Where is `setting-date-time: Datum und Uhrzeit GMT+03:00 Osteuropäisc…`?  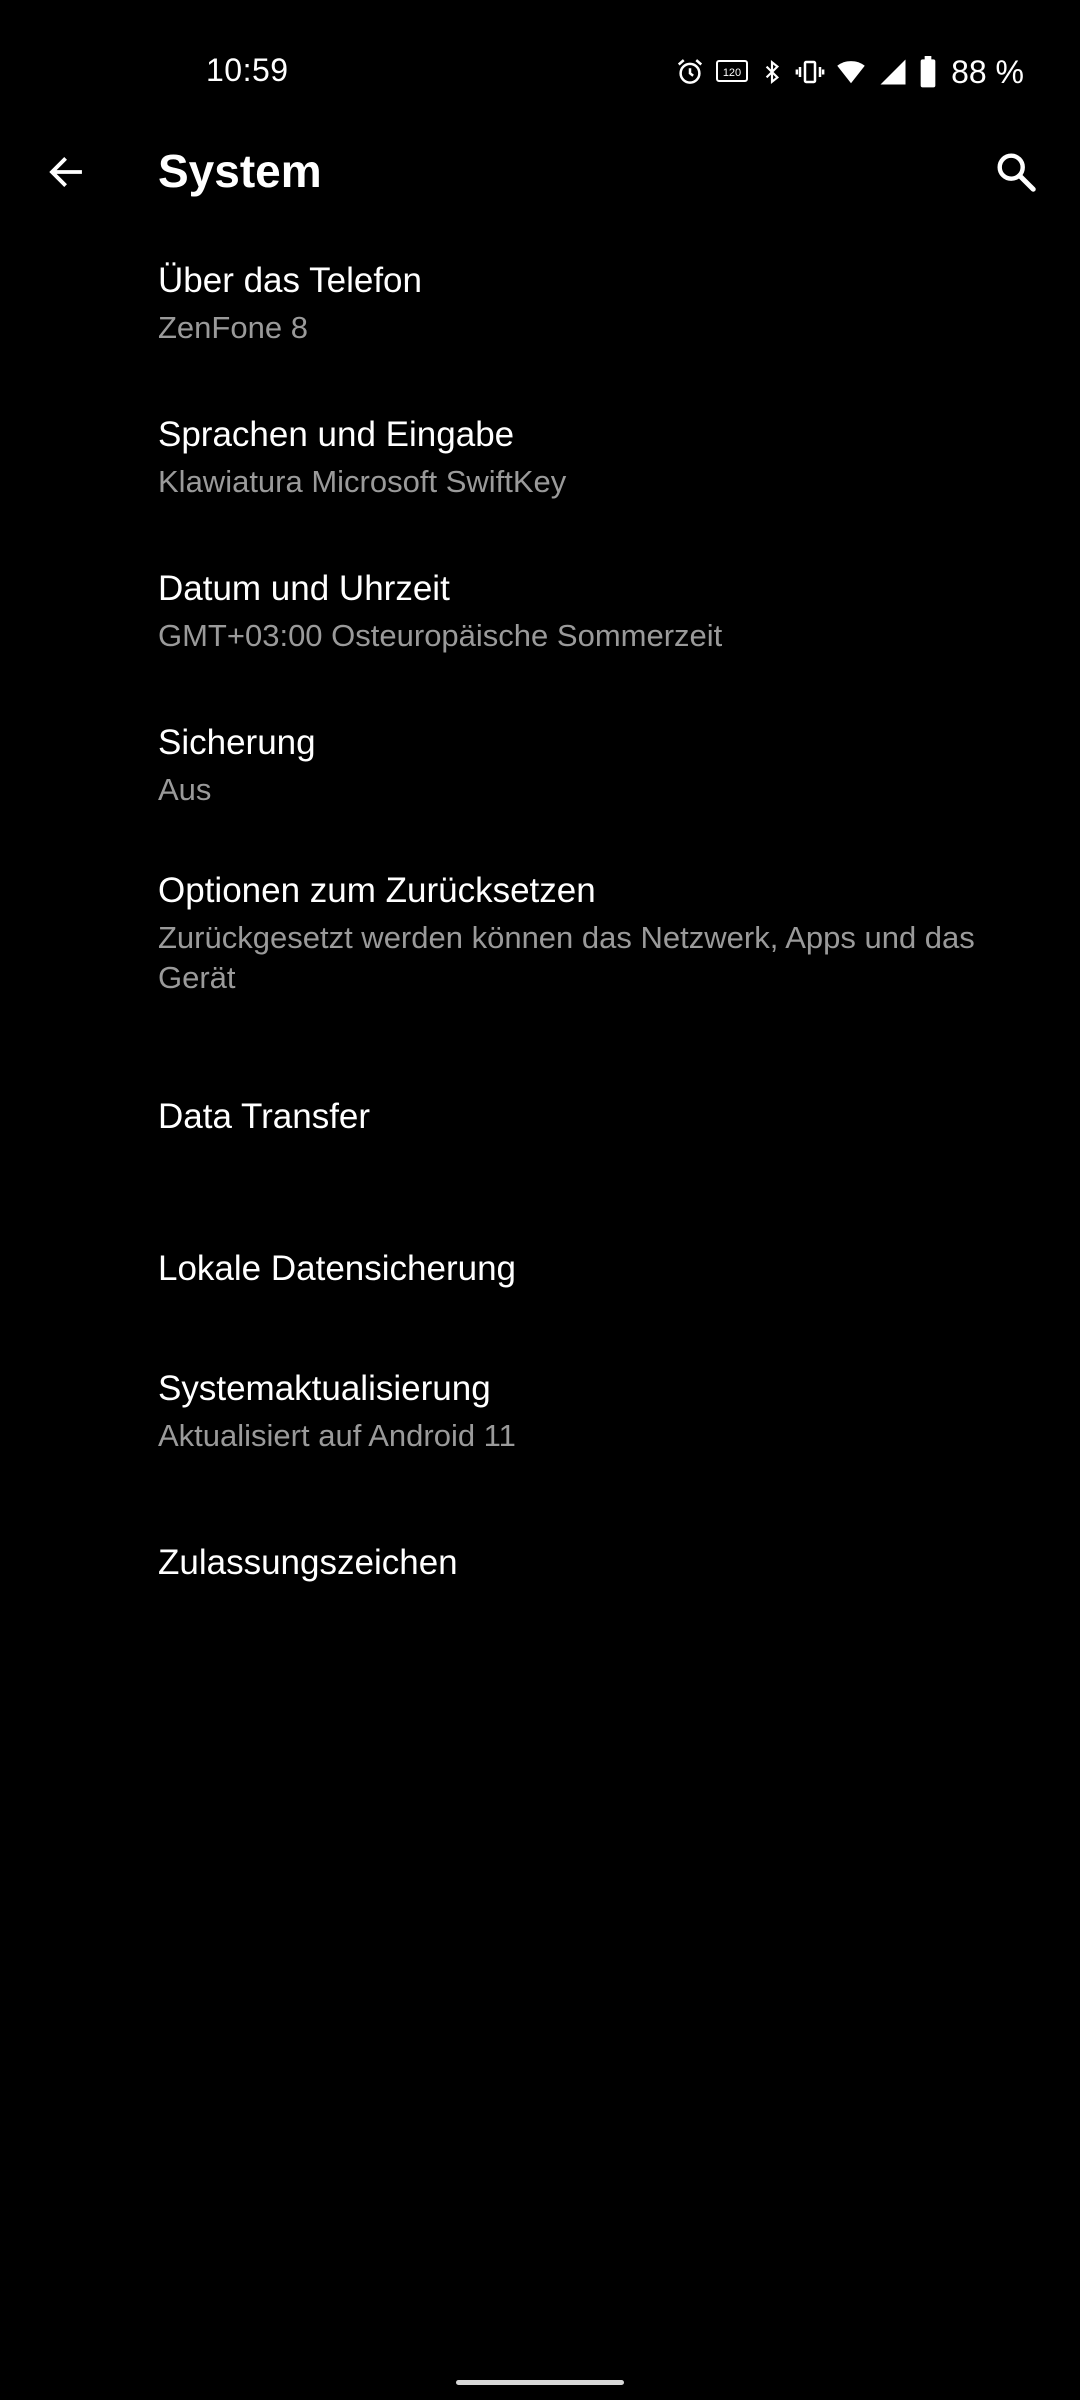
setting-date-time: Datum und Uhrzeit GMT+03:00 Osteuropäisc… is located at coordinates (540, 623).